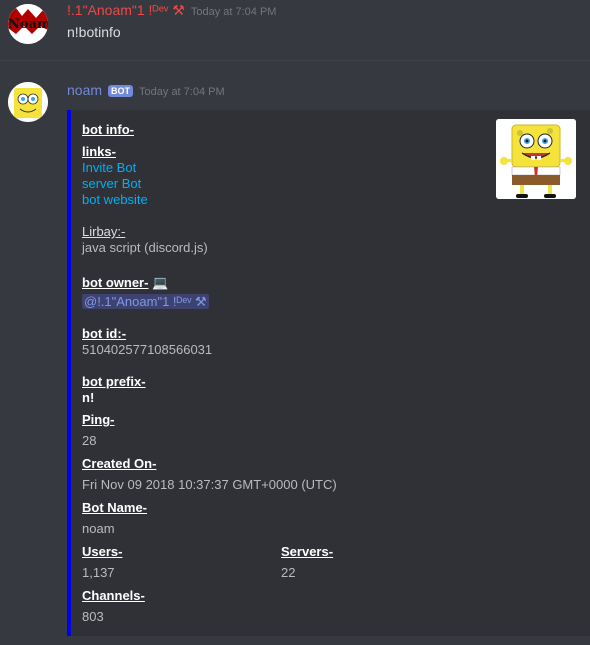 This screenshot has height=645, width=590. What do you see at coordinates (98, 572) in the screenshot?
I see `field-value: 1,137` at bounding box center [98, 572].